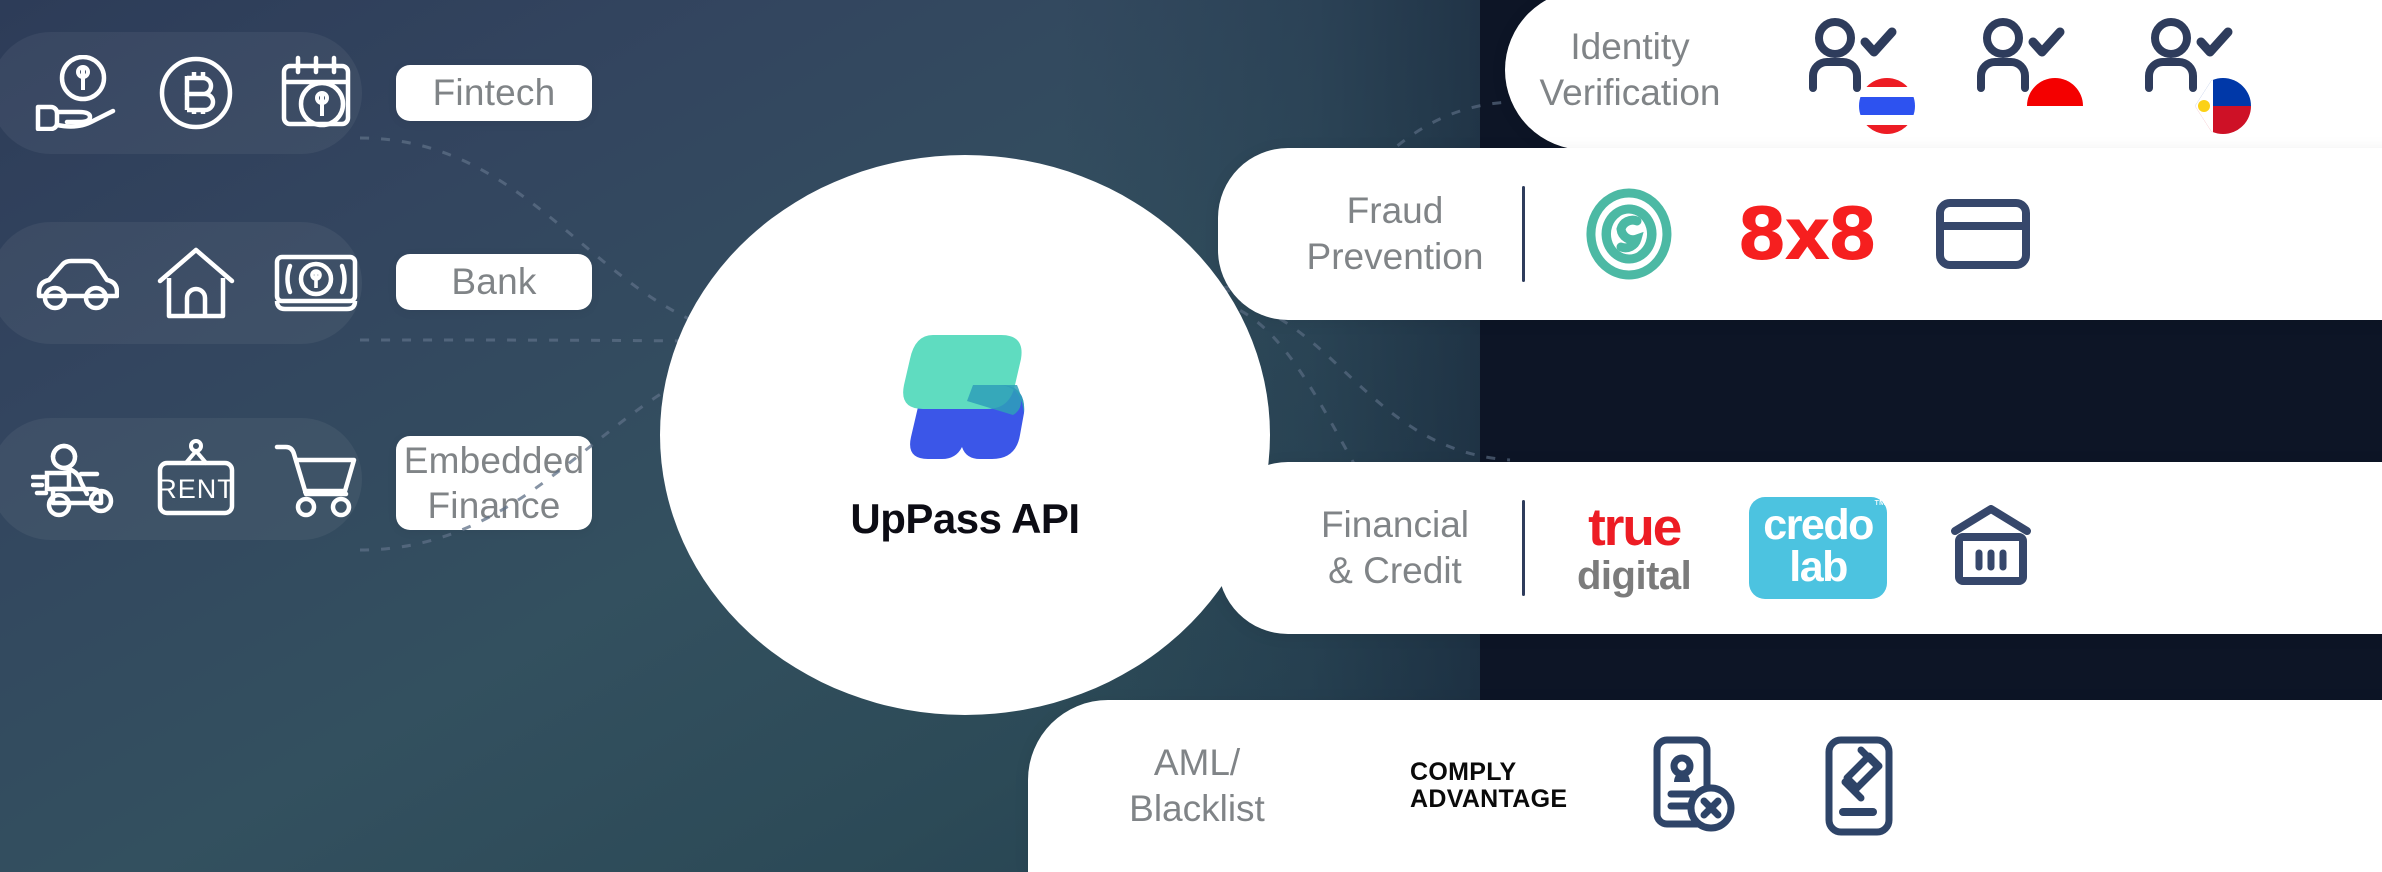 The image size is (2382, 872). I want to click on segment-fintech-icons, so click(181, 93).